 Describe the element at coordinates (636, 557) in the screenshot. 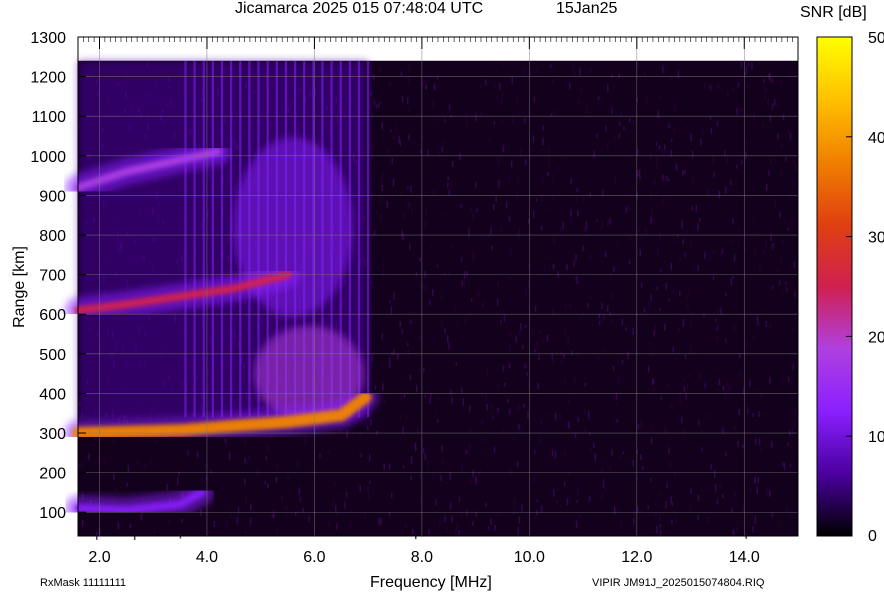

I see `x-tick-label: 12.0` at that location.